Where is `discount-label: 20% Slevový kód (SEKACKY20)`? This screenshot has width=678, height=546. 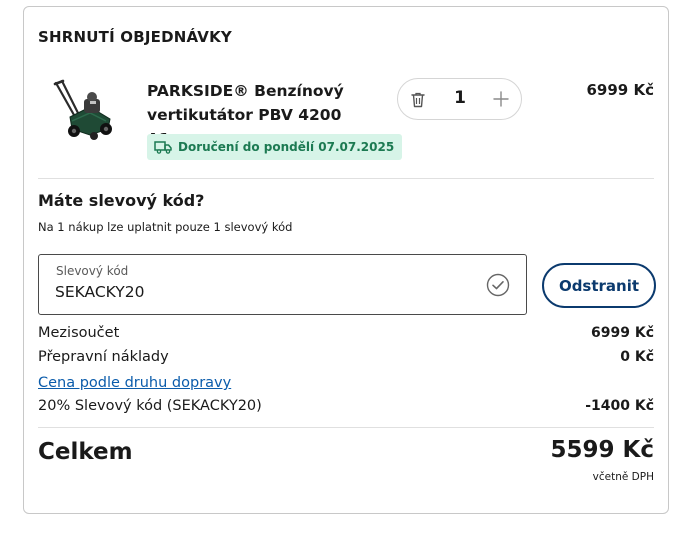 discount-label: 20% Slevový kód (SEKACKY20) is located at coordinates (150, 406).